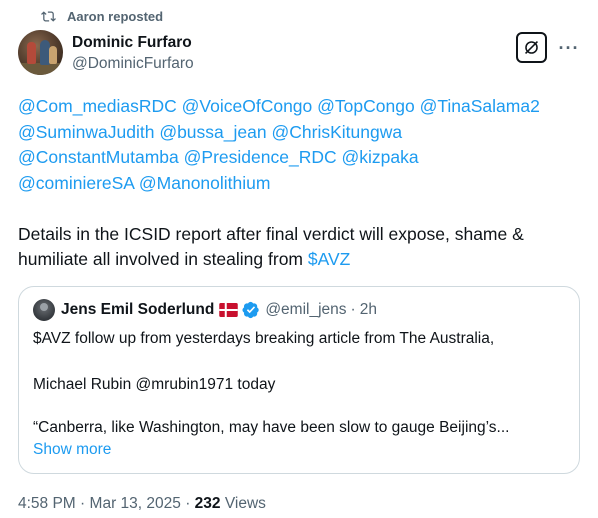  What do you see at coordinates (480, 106) in the screenshot?
I see `mention-link: @TinaSalama2` at bounding box center [480, 106].